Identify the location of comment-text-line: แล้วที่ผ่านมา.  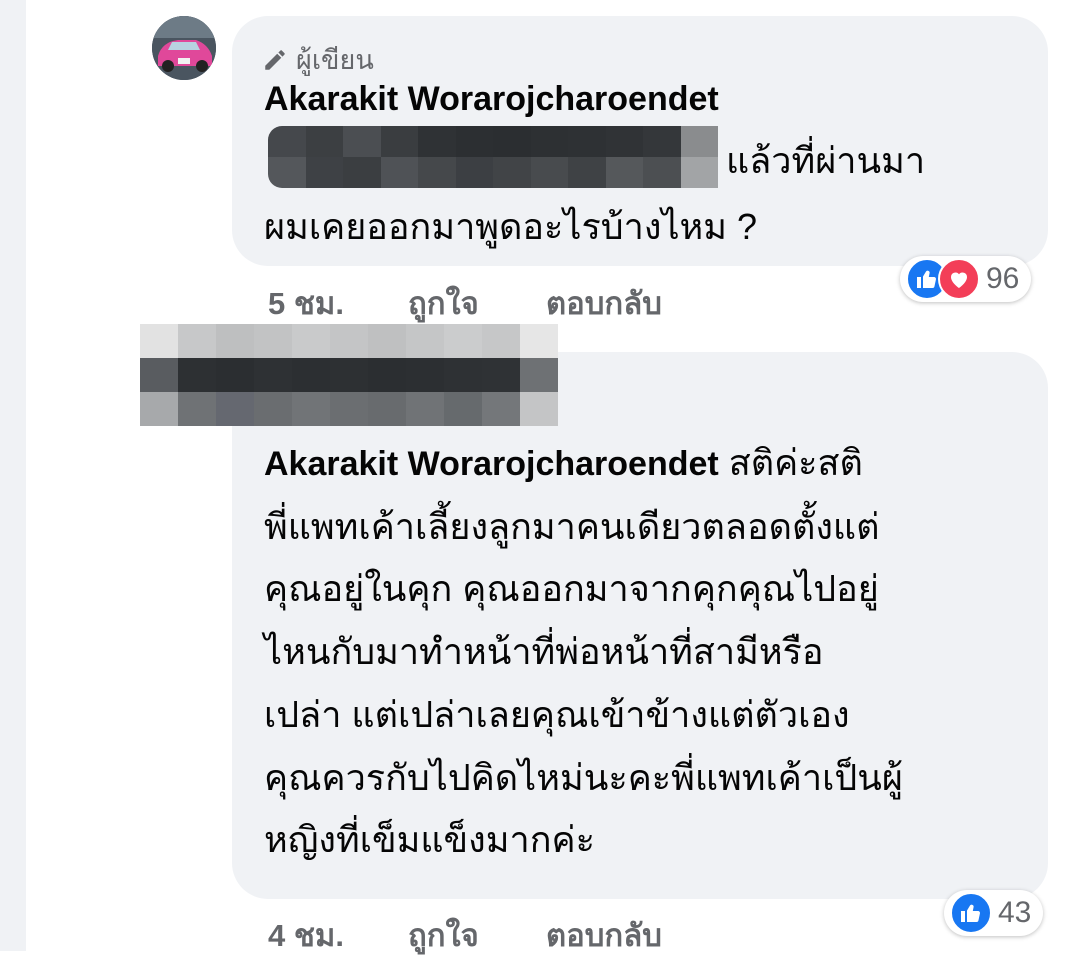
(826, 160).